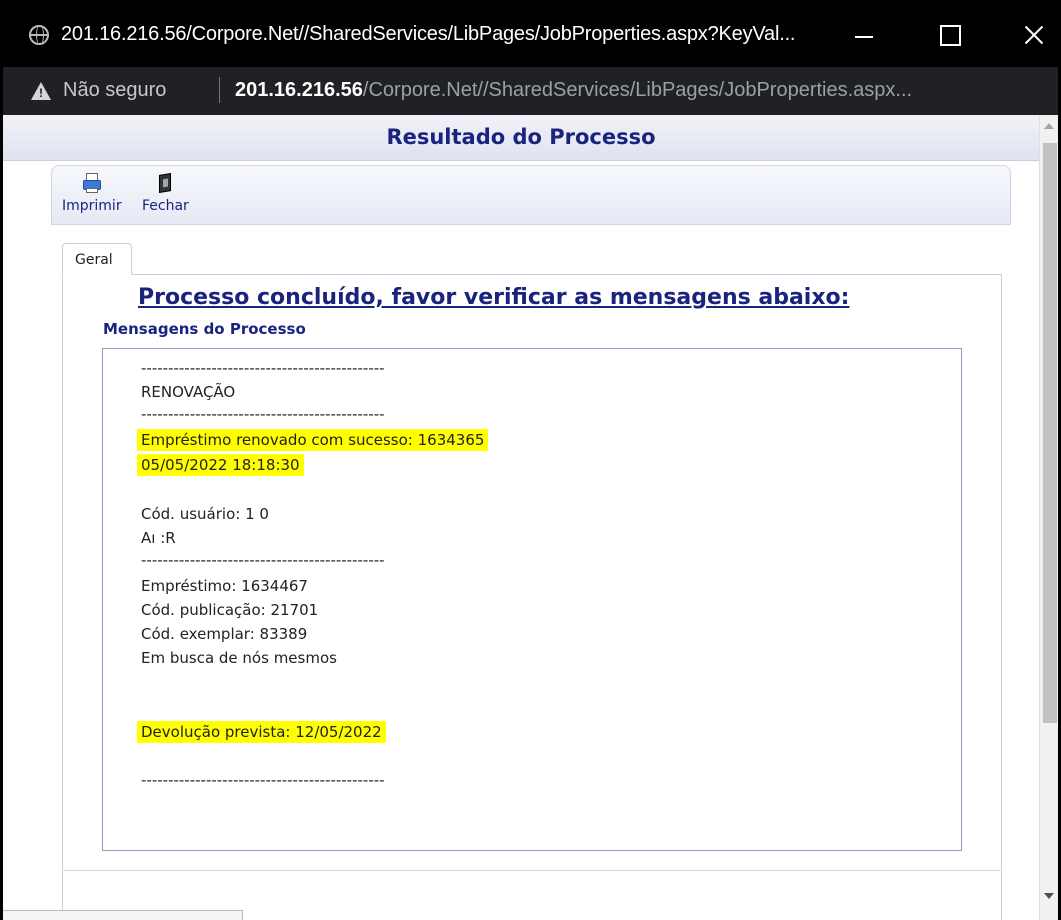 The height and width of the screenshot is (920, 1061). Describe the element at coordinates (220, 465) in the screenshot. I see `renewal-datetime: 05/05/2022 18:18:30` at that location.